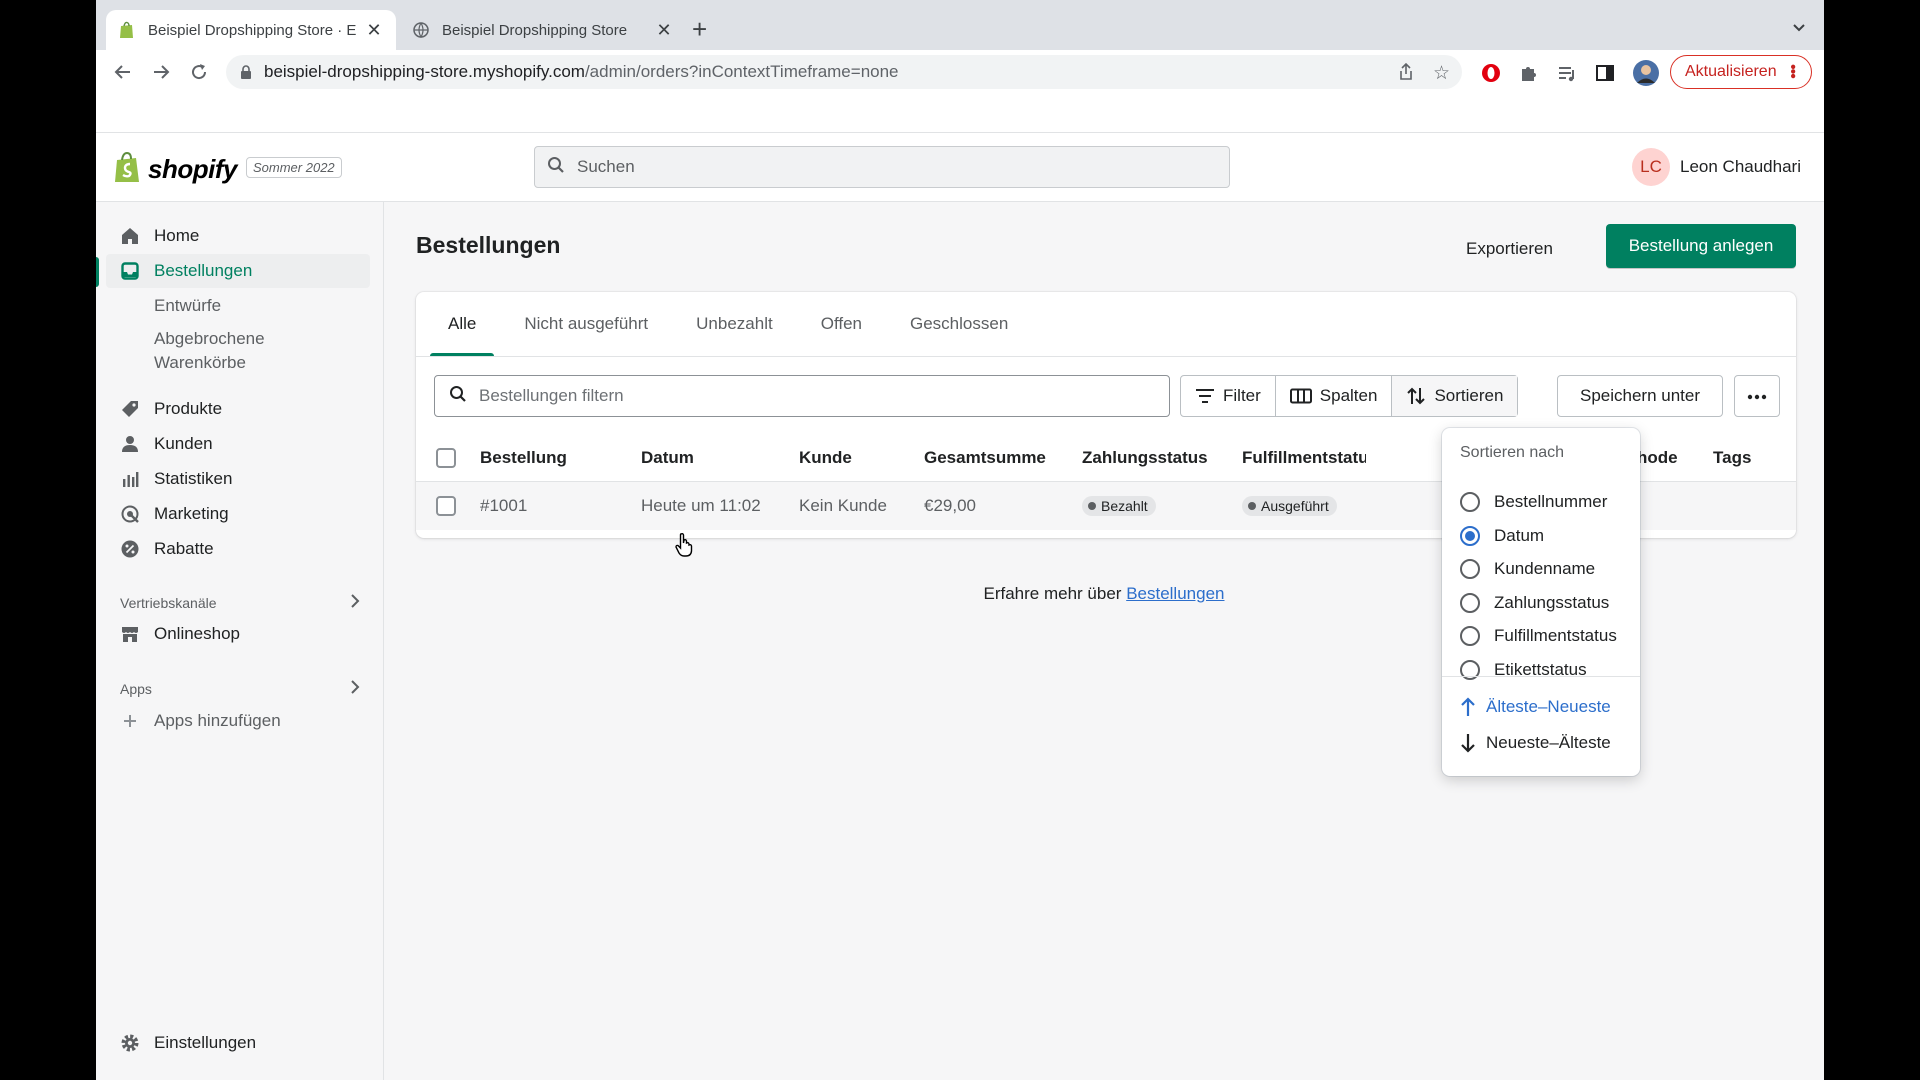 The height and width of the screenshot is (1080, 1920). Describe the element at coordinates (1757, 396) in the screenshot. I see `more-actions-button` at that location.